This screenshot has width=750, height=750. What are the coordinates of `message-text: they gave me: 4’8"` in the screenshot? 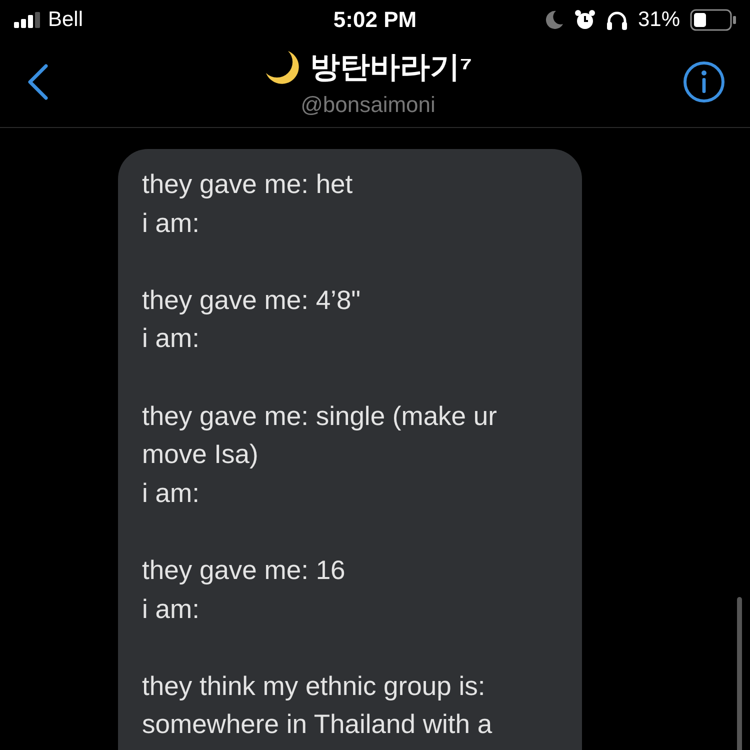 It's located at (252, 300).